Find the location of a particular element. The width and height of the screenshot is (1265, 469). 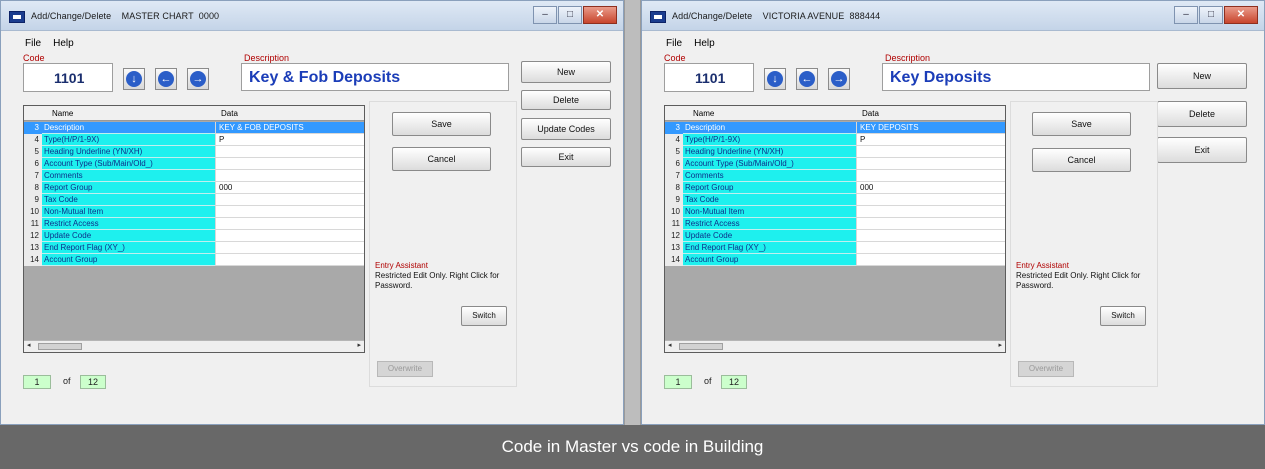

new-button: New is located at coordinates (1202, 76).